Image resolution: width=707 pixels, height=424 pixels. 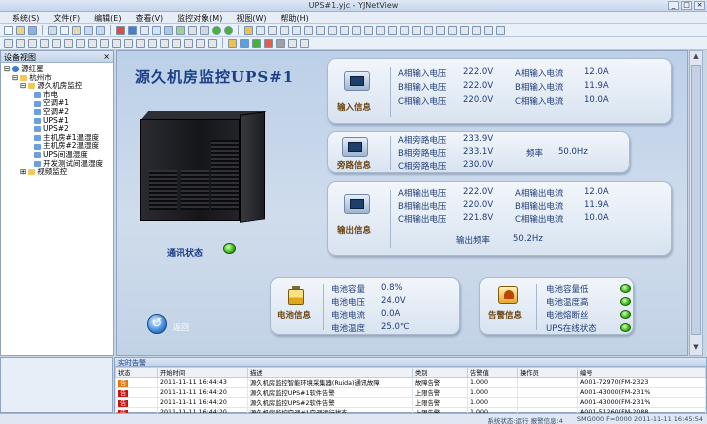 What do you see at coordinates (66, 17) in the screenshot?
I see `menu-file: 文件(F)` at bounding box center [66, 17].